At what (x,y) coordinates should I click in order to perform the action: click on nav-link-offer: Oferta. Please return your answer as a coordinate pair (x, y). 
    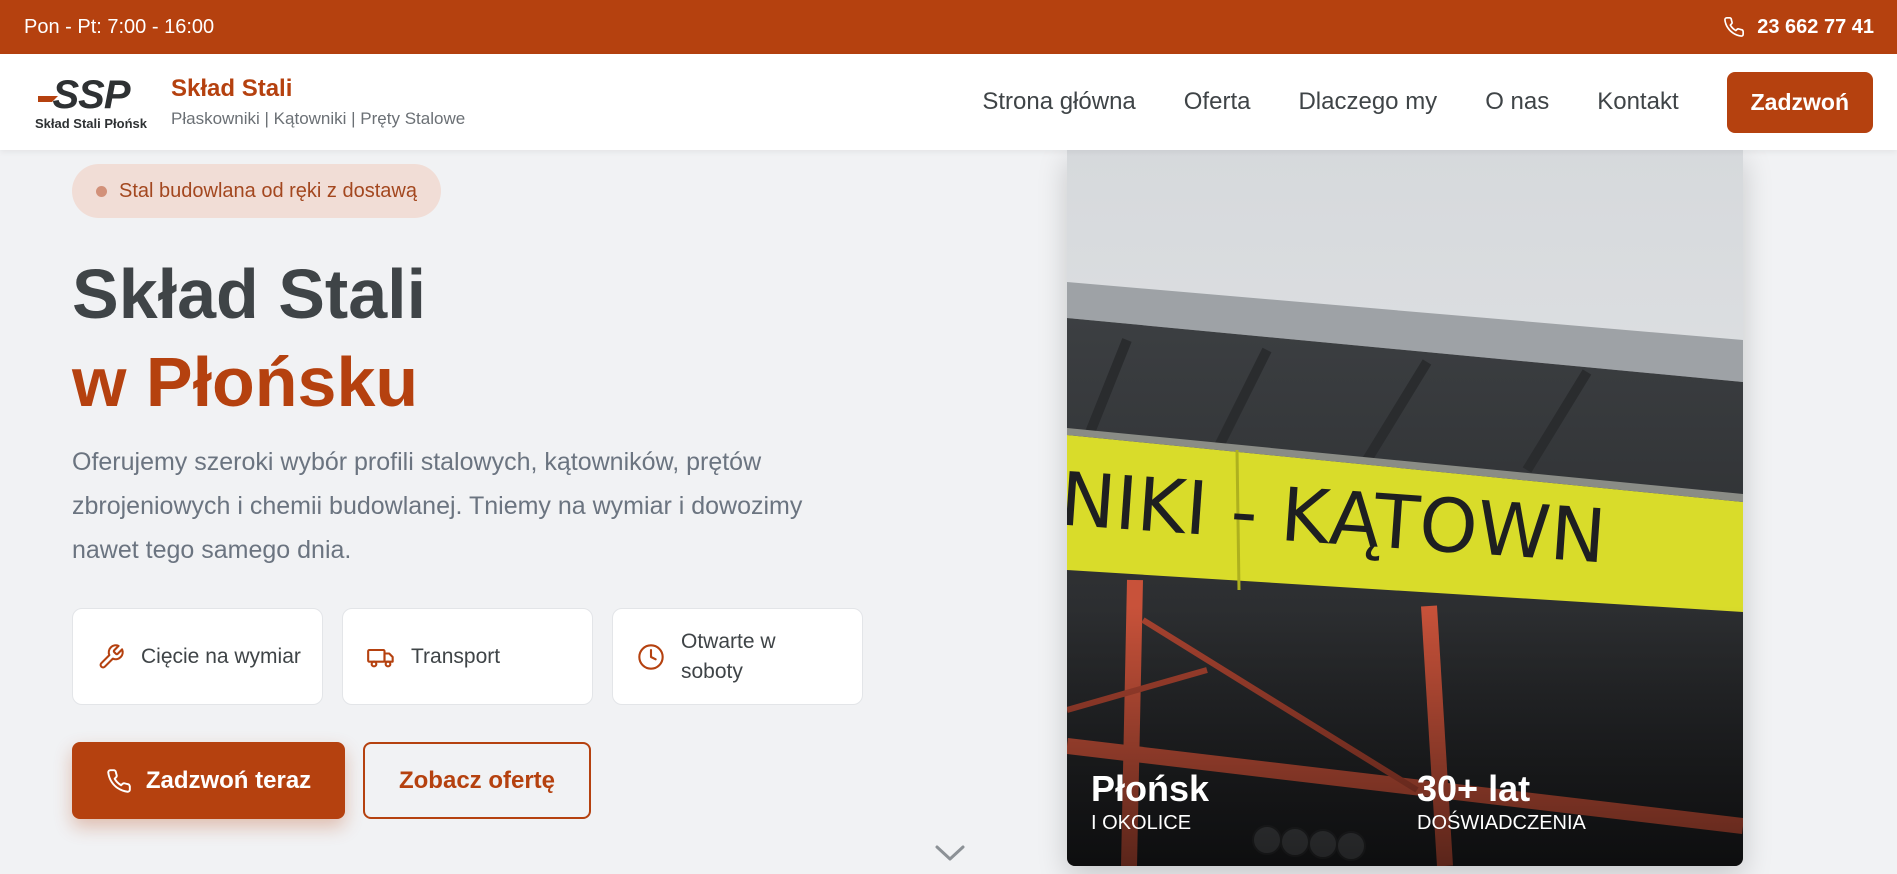
    Looking at the image, I should click on (1217, 102).